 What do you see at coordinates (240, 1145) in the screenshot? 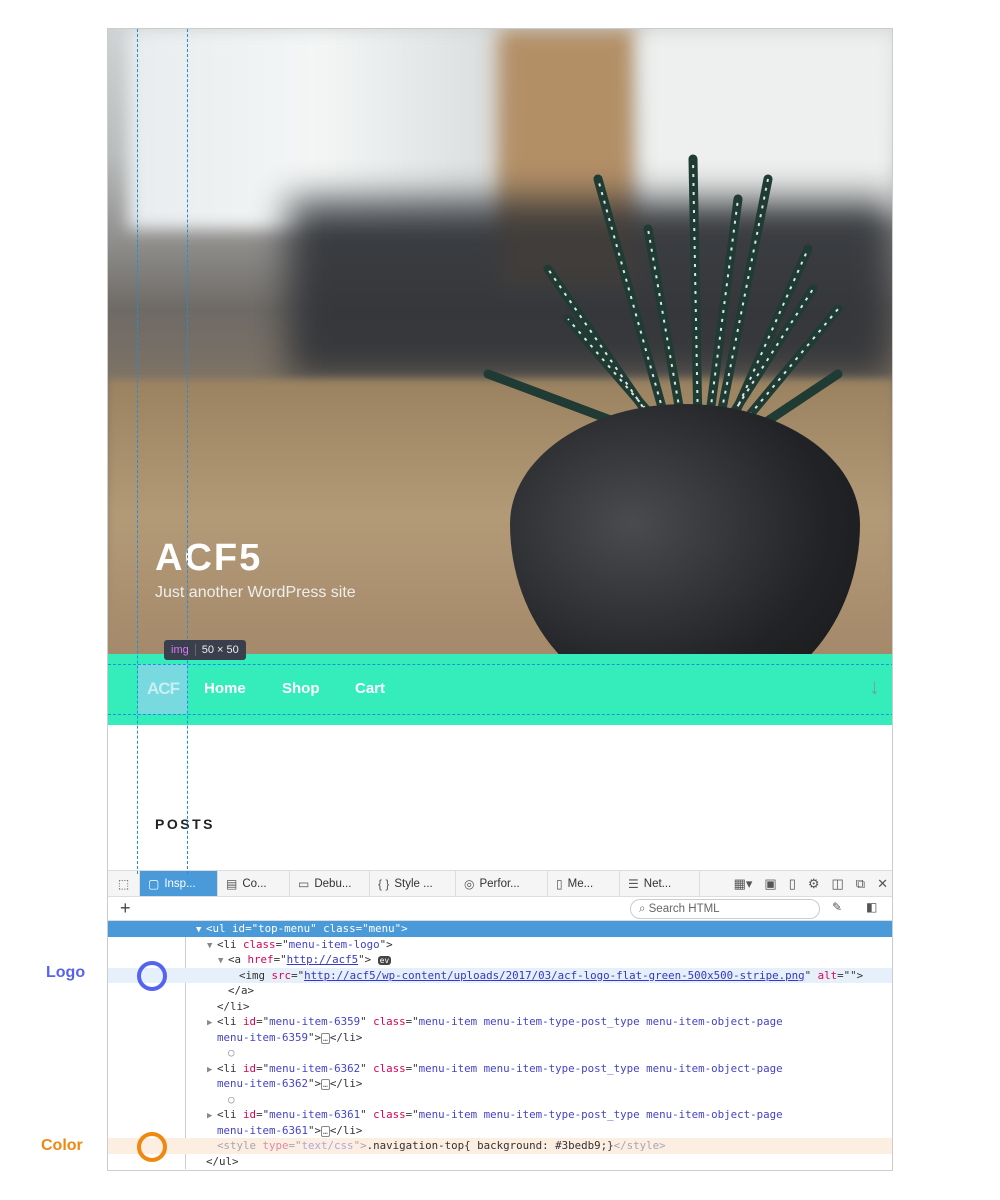
I see `token-dim: <style` at bounding box center [240, 1145].